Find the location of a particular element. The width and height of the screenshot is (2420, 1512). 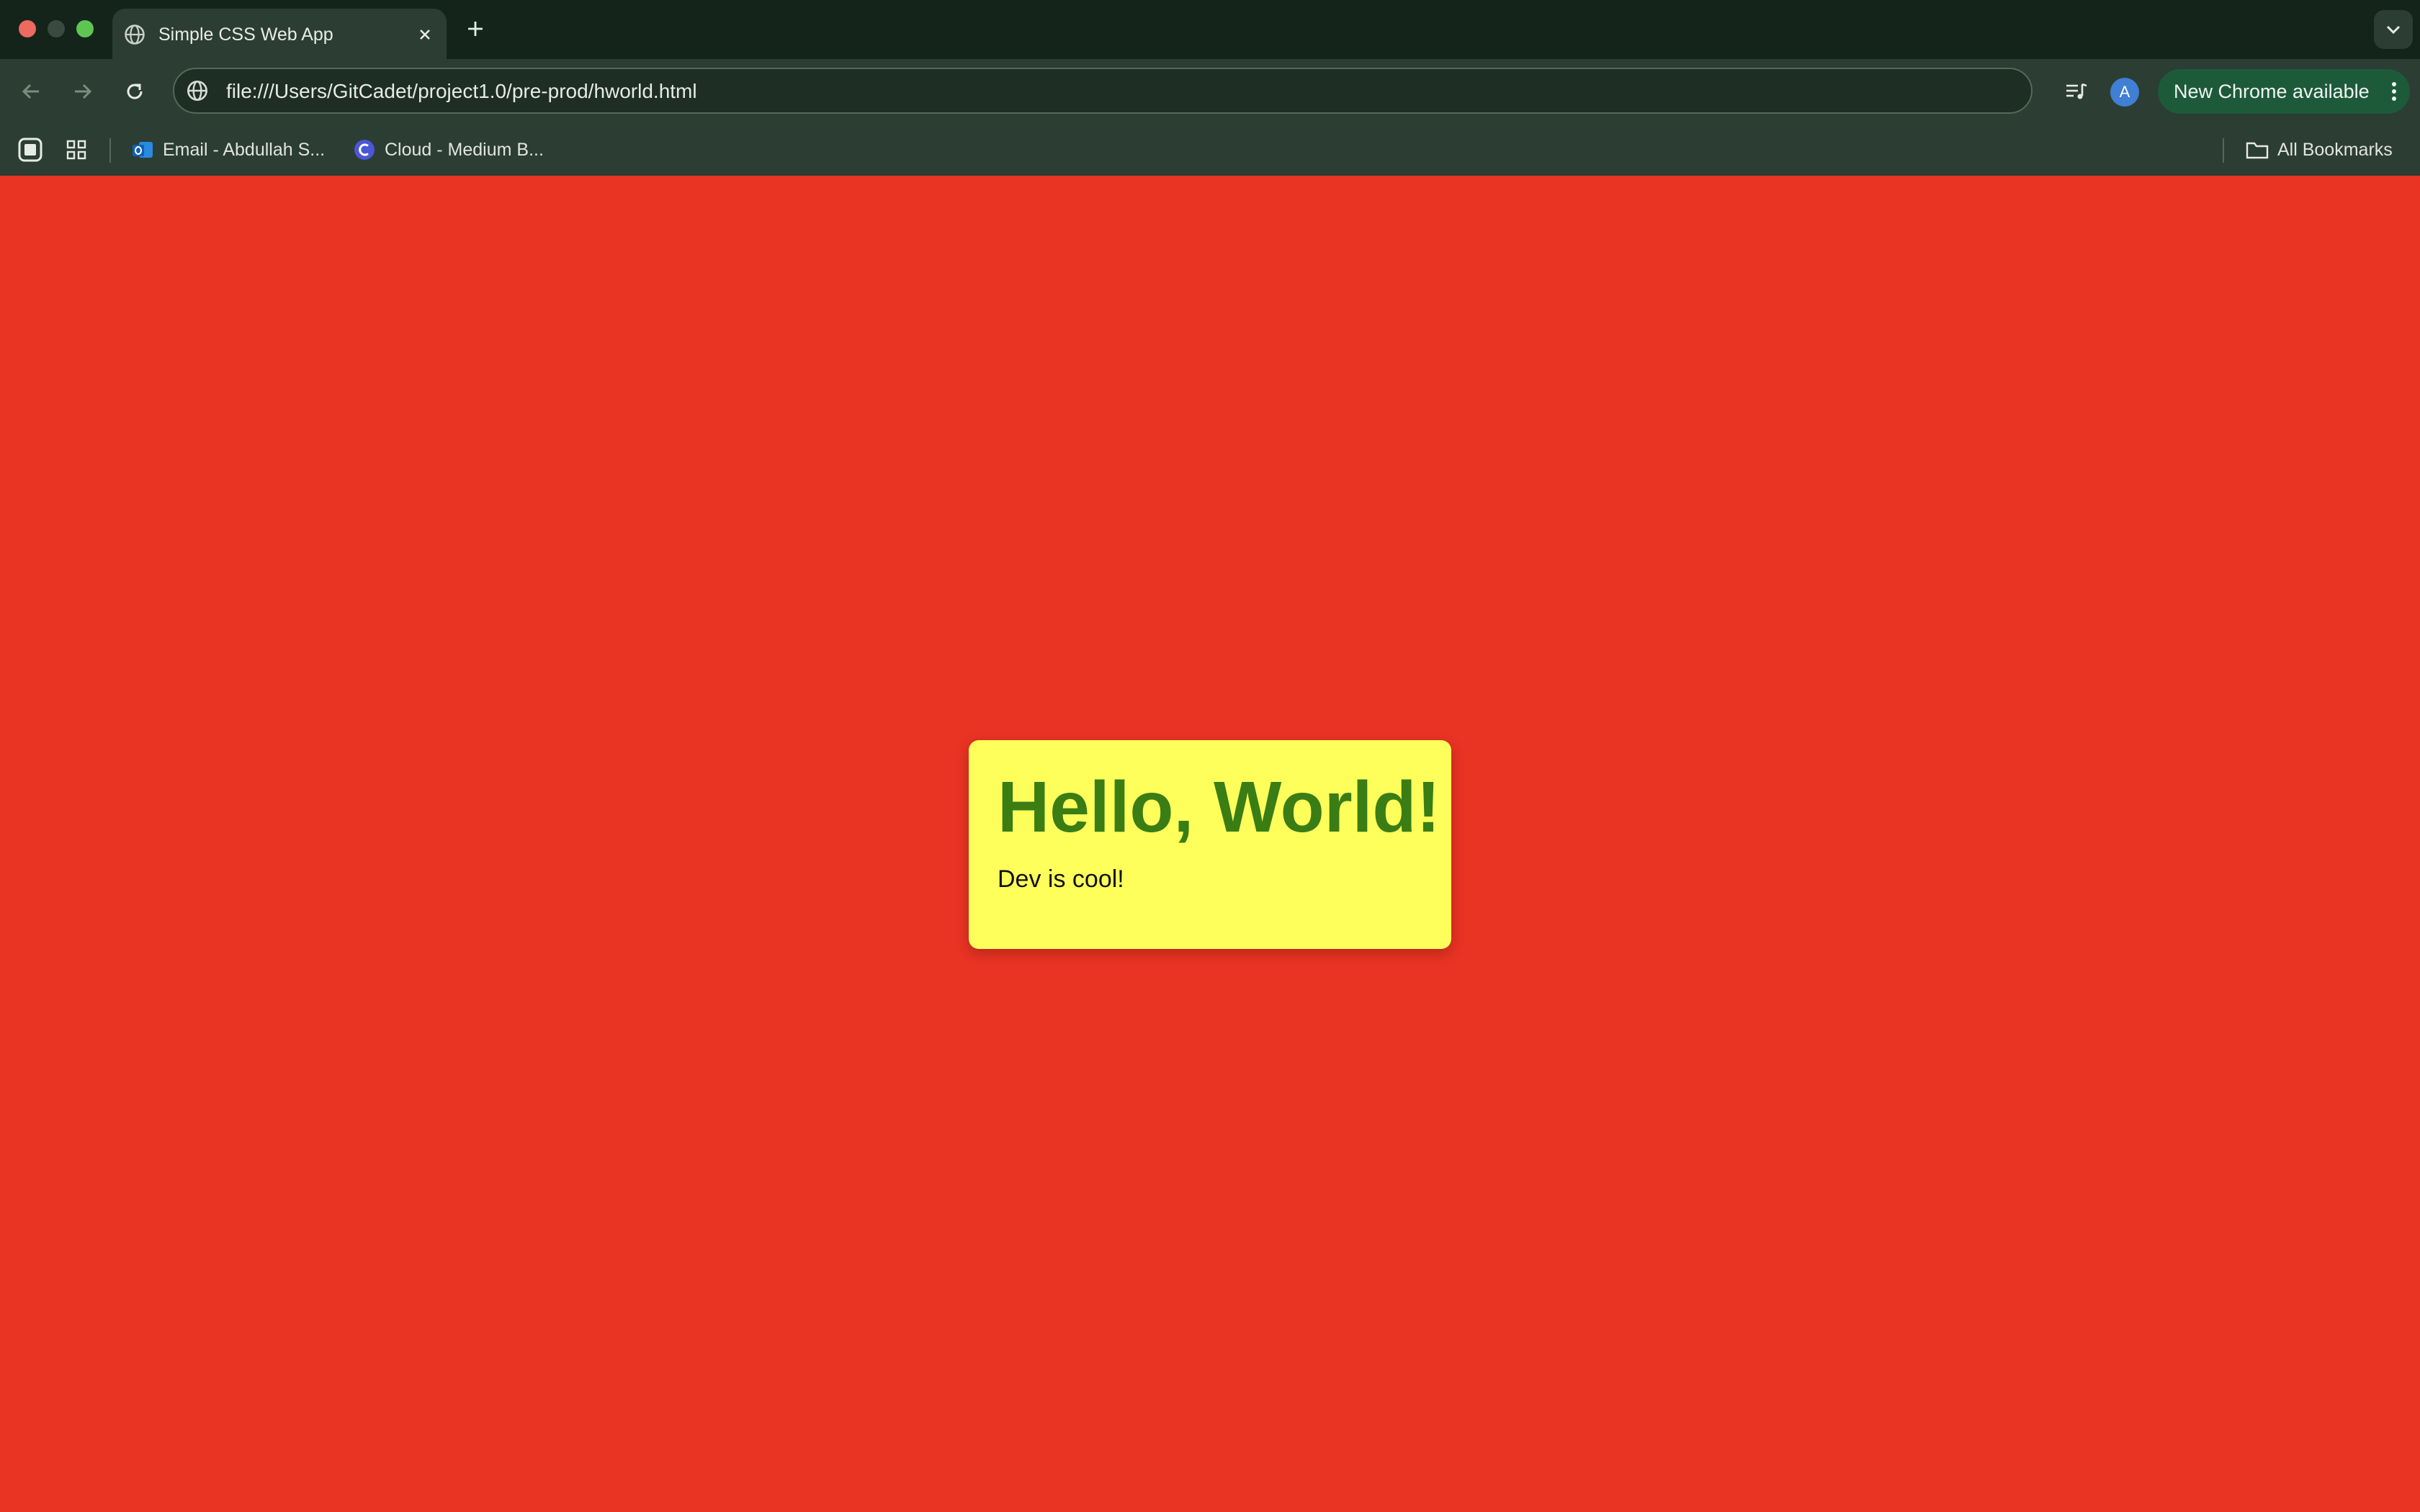

site-info-icon is located at coordinates (197, 90).